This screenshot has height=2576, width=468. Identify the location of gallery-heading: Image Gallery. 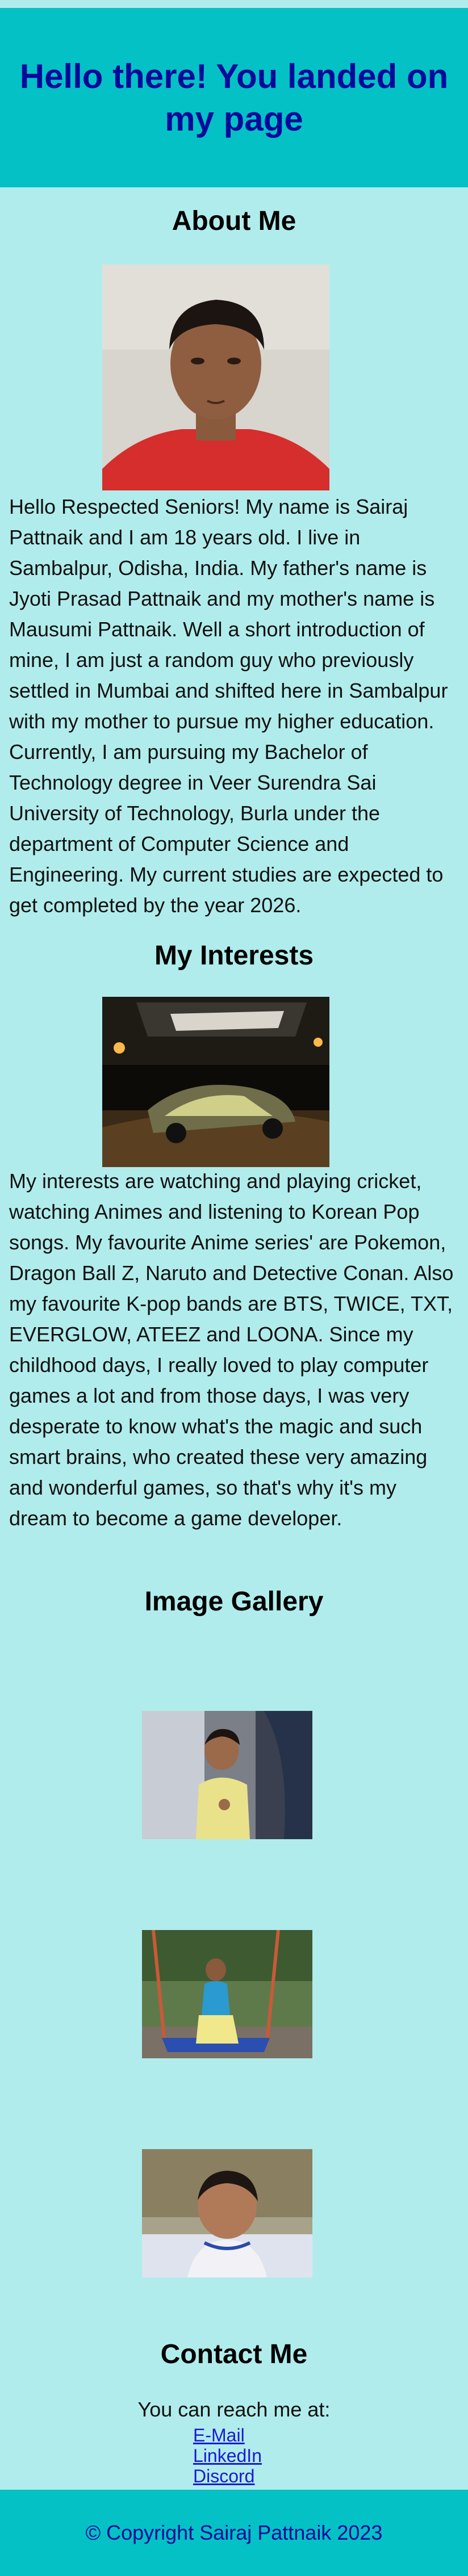
(234, 1602).